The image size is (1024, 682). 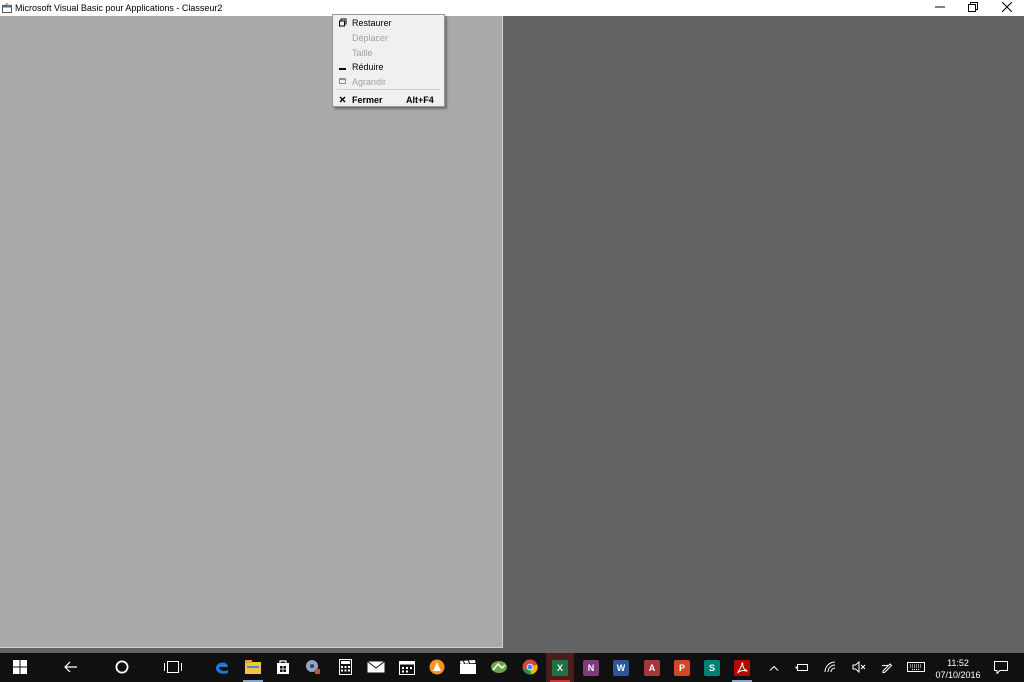 I want to click on cortana-icon, so click(x=122, y=668).